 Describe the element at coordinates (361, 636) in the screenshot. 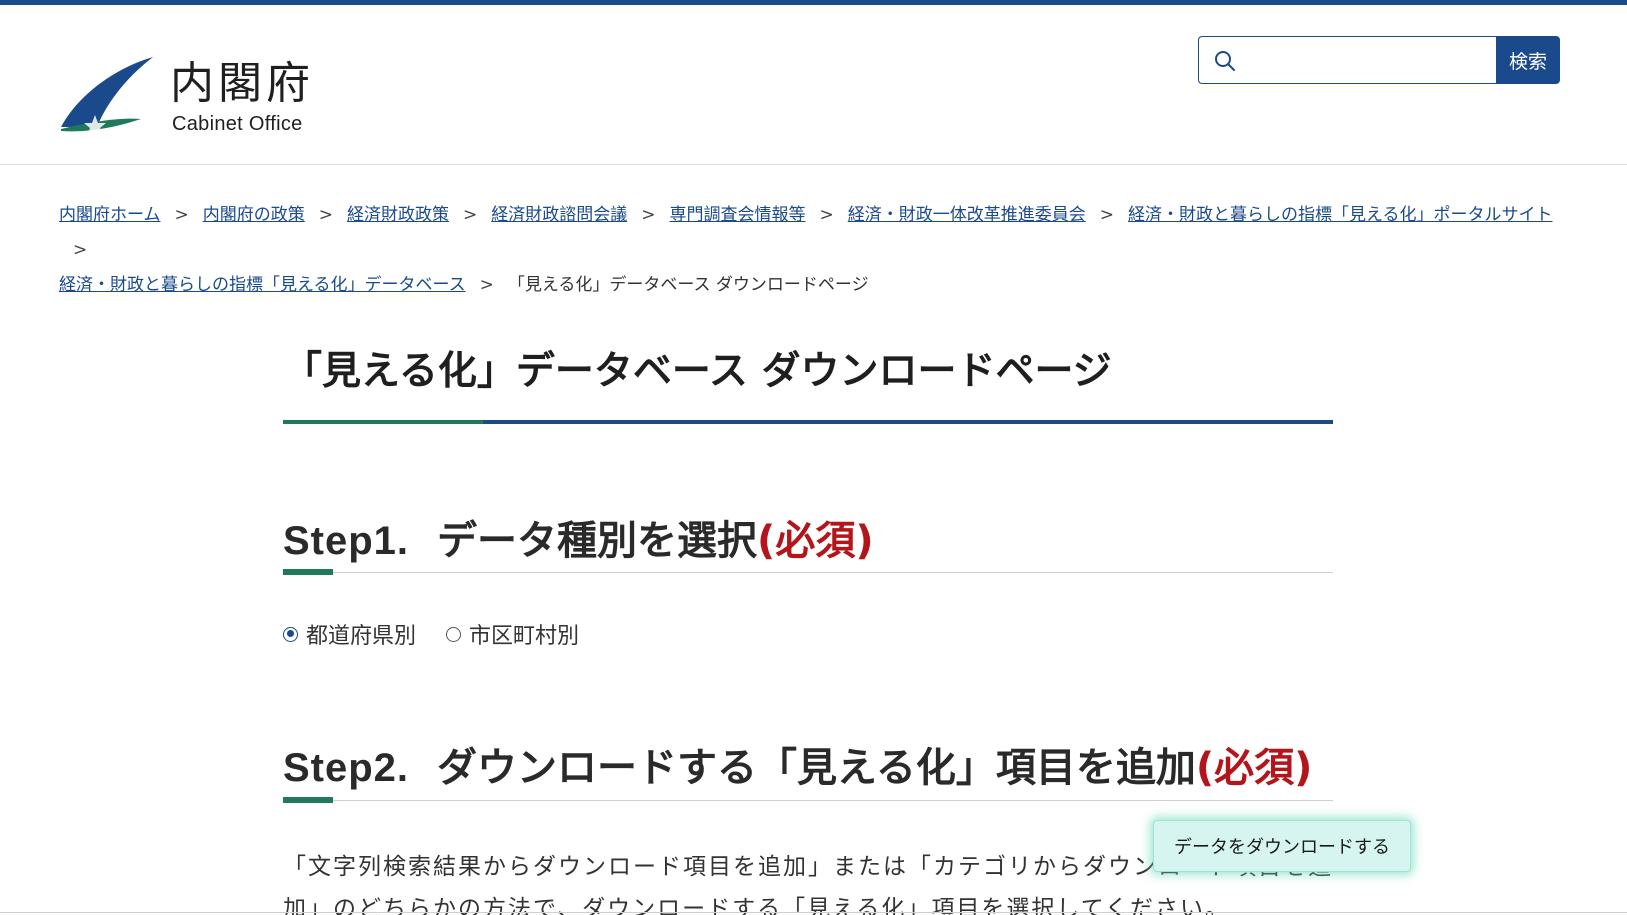

I see `radio-prefecture-label: 都道府県別` at that location.